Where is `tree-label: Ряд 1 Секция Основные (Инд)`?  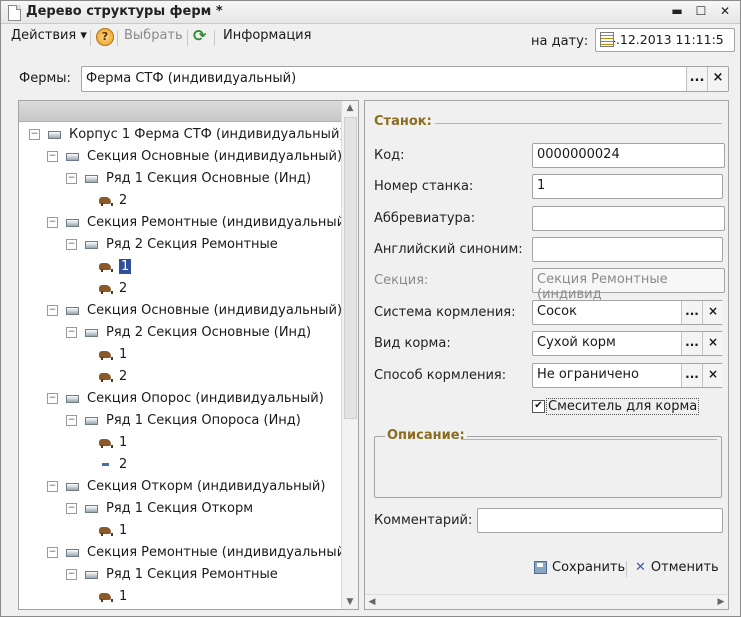
tree-label: Ряд 1 Секция Основные (Инд) is located at coordinates (209, 178).